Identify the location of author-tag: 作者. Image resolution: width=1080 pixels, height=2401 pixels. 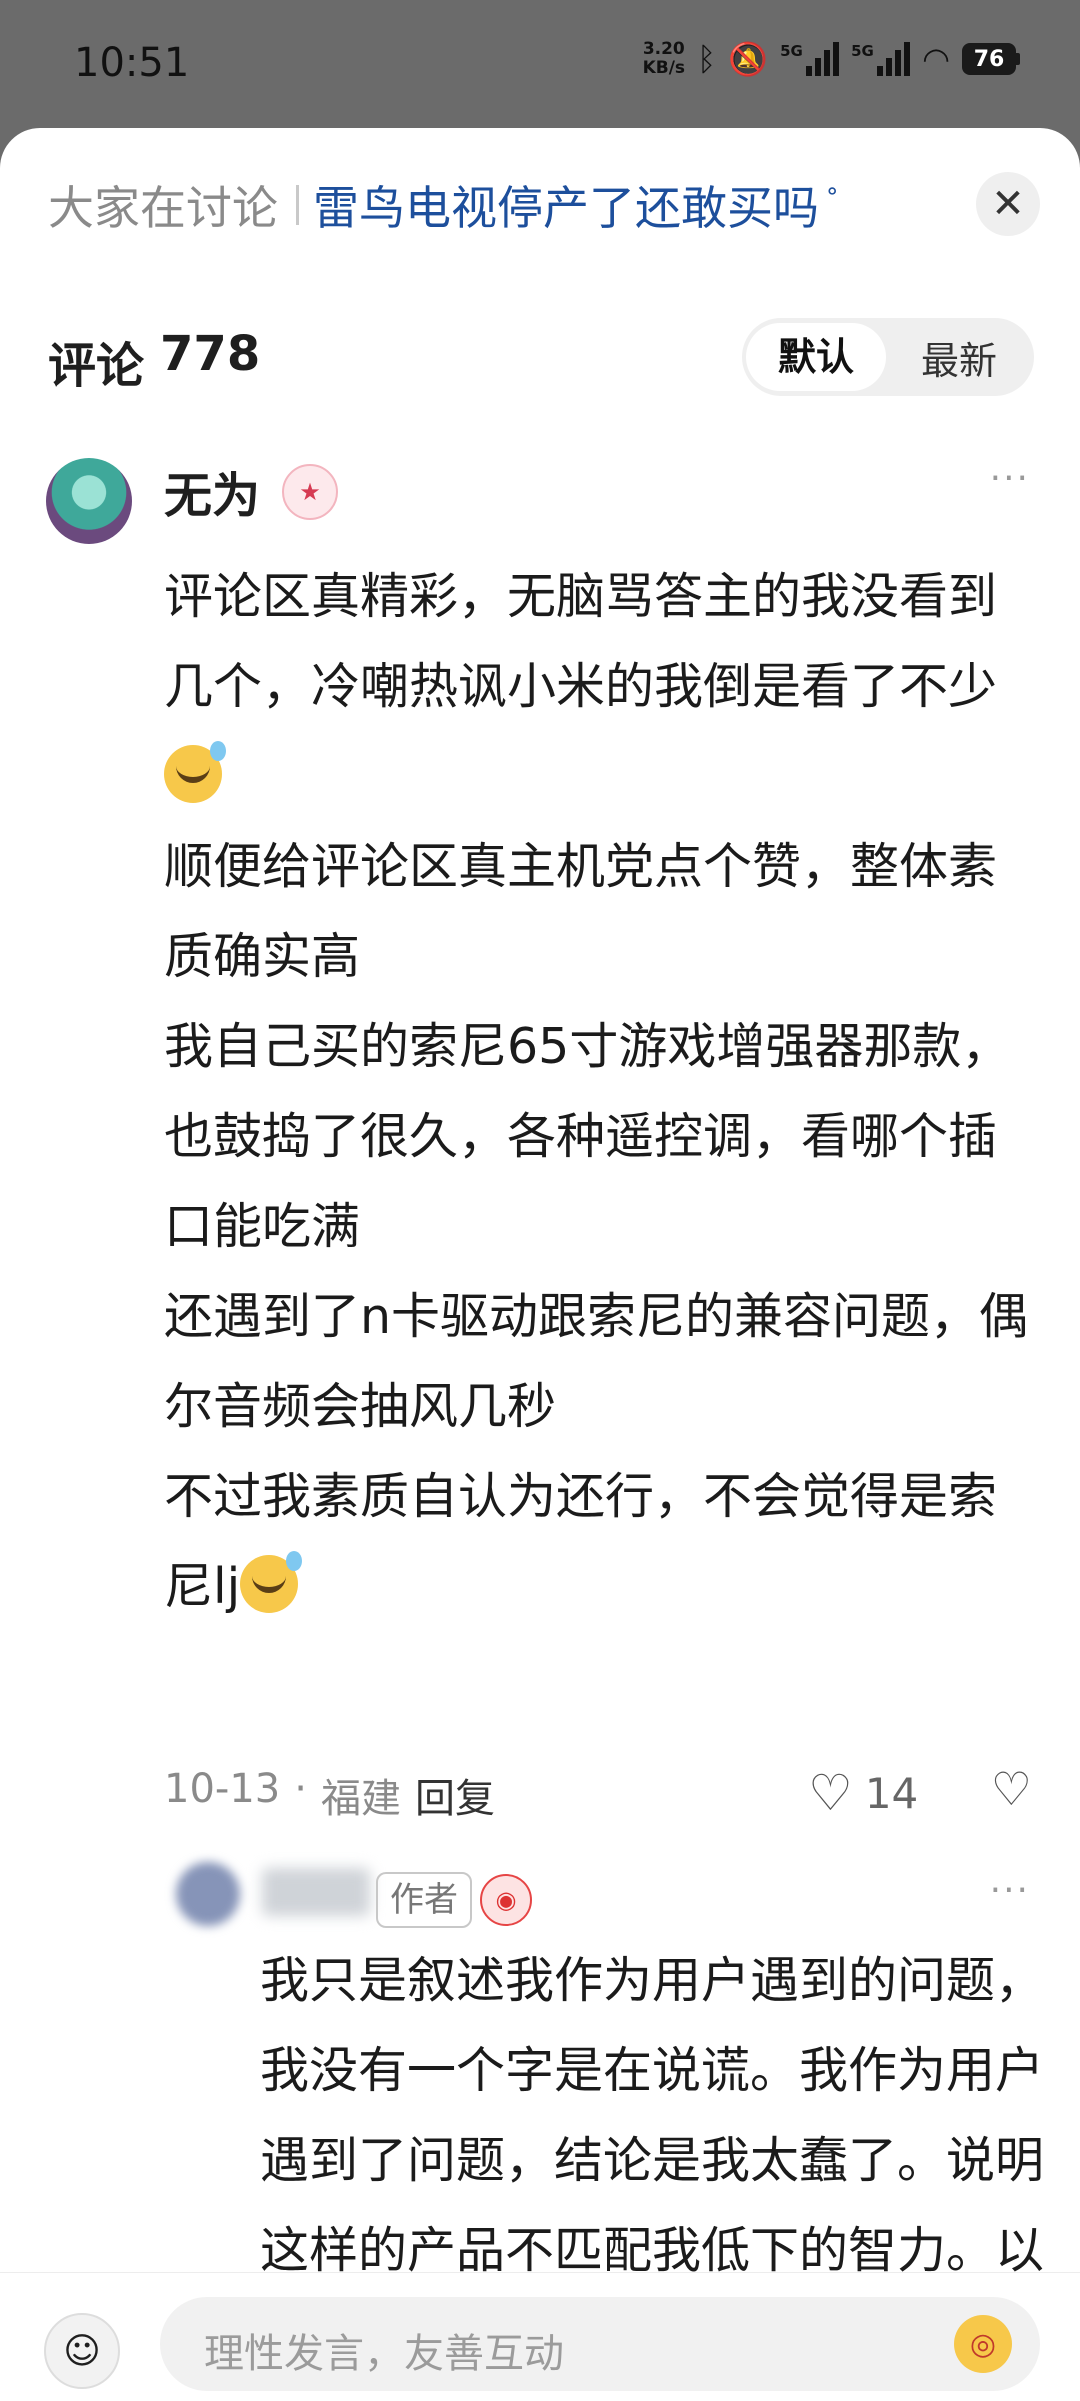
(424, 1900).